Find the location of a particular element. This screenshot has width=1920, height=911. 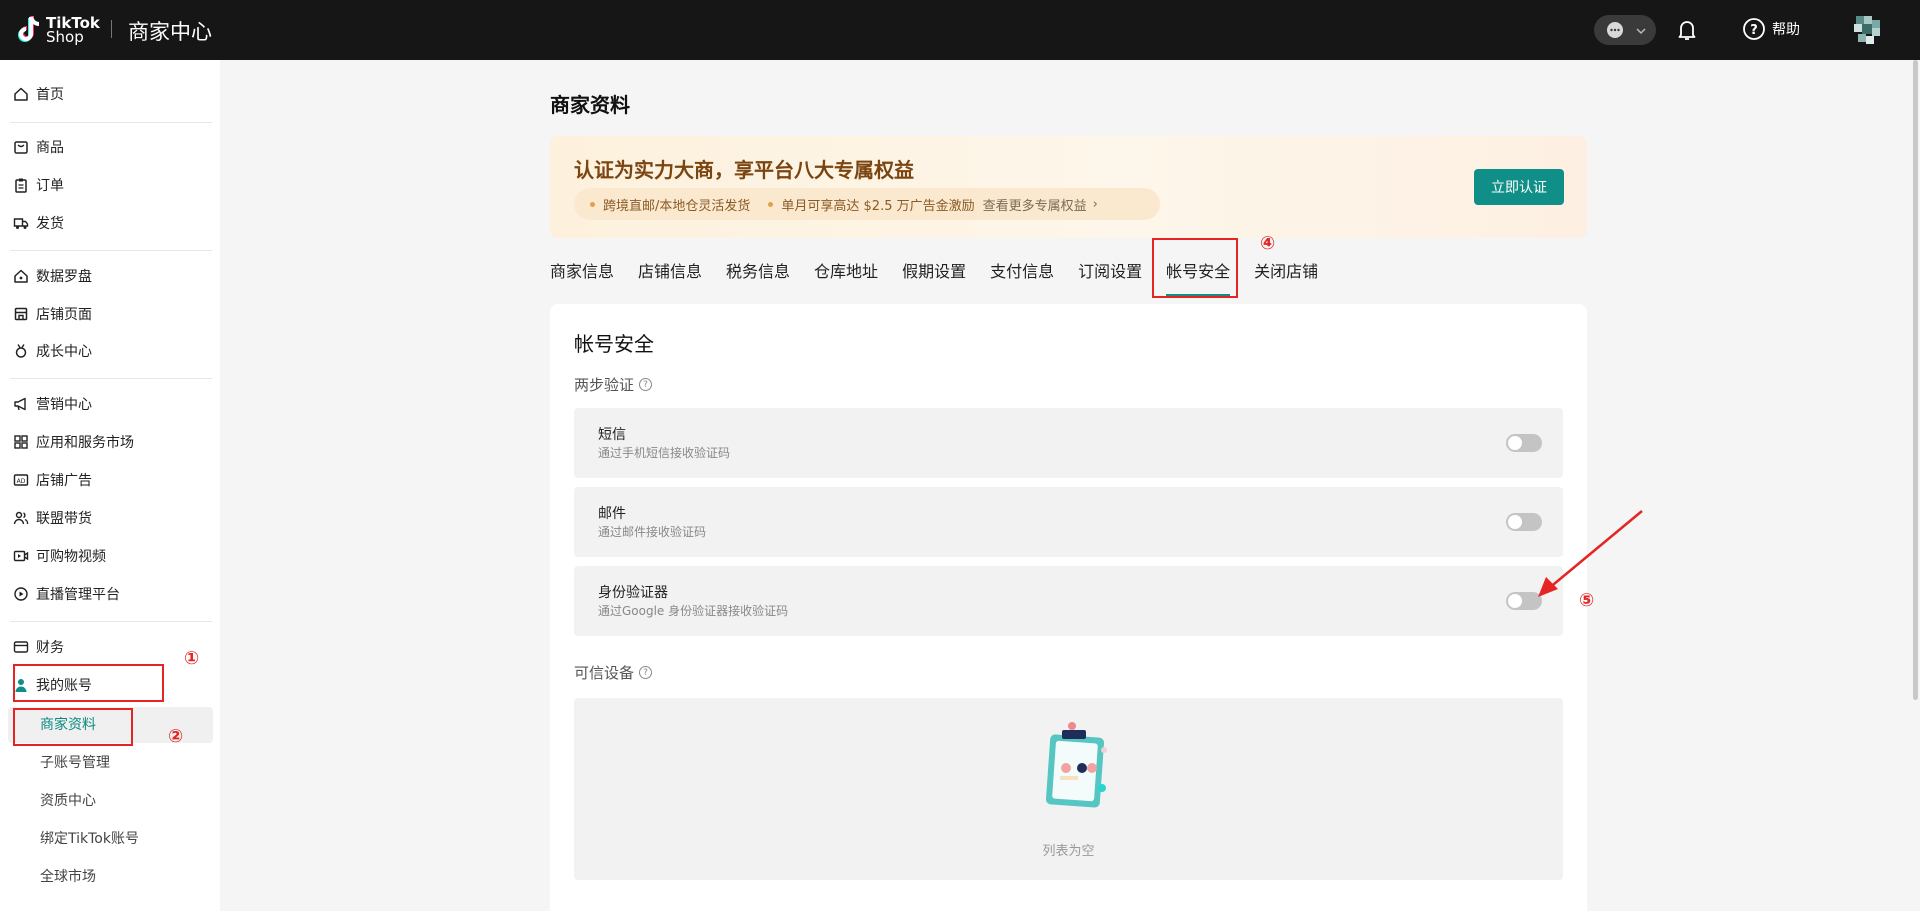

header-title: 商家中心 is located at coordinates (170, 32).